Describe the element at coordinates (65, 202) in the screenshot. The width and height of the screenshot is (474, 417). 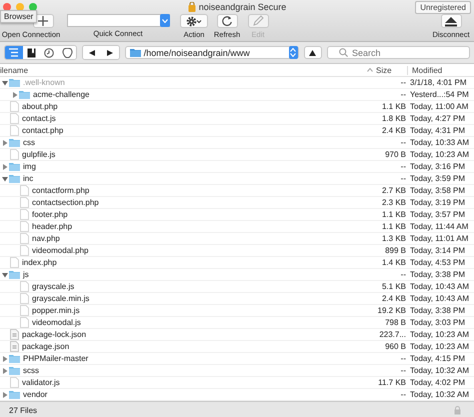
I see `file-name: contactsection.php` at that location.